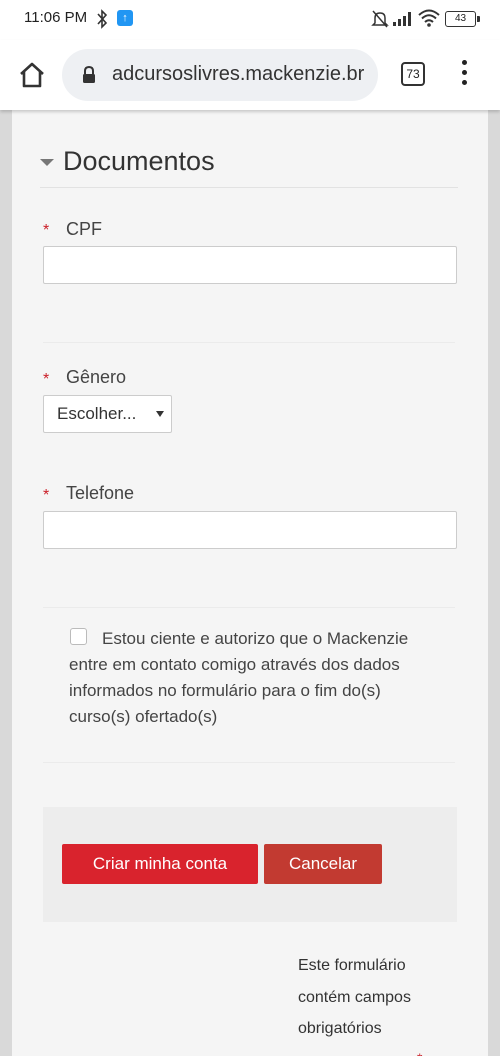 This screenshot has height=1056, width=500. Describe the element at coordinates (380, 19) in the screenshot. I see `mute-icon` at that location.